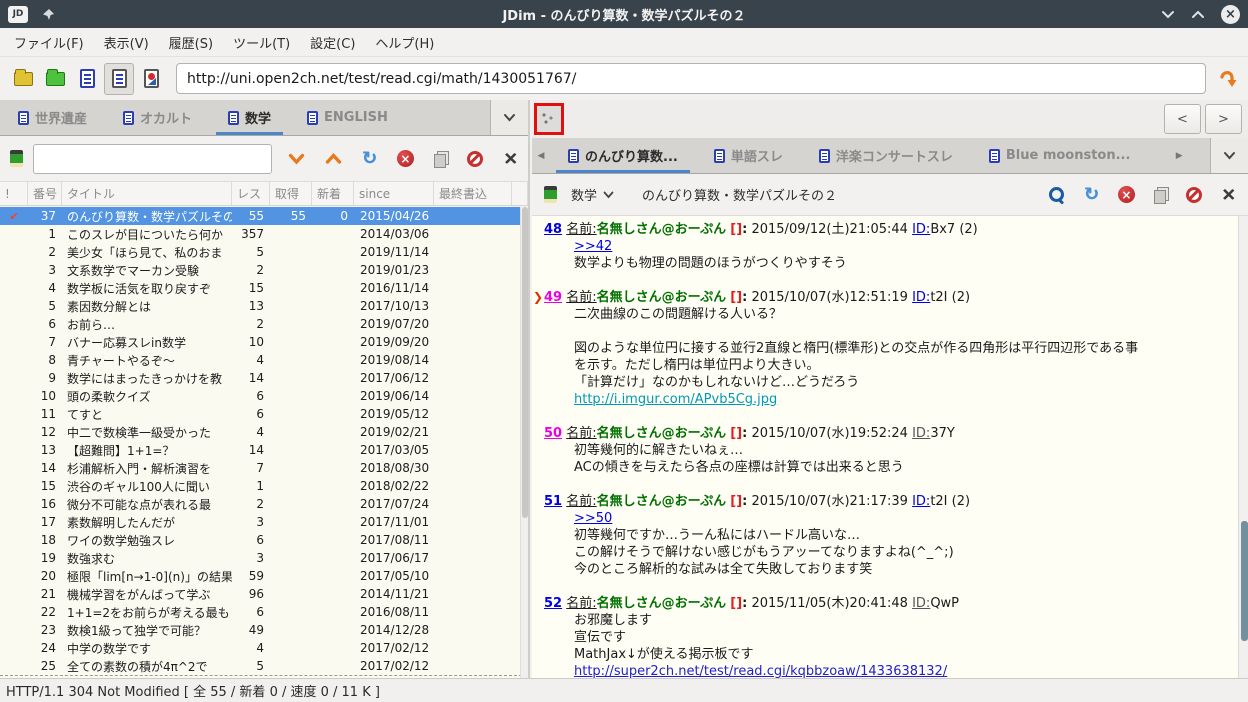  I want to click on col-res: レス, so click(251, 193).